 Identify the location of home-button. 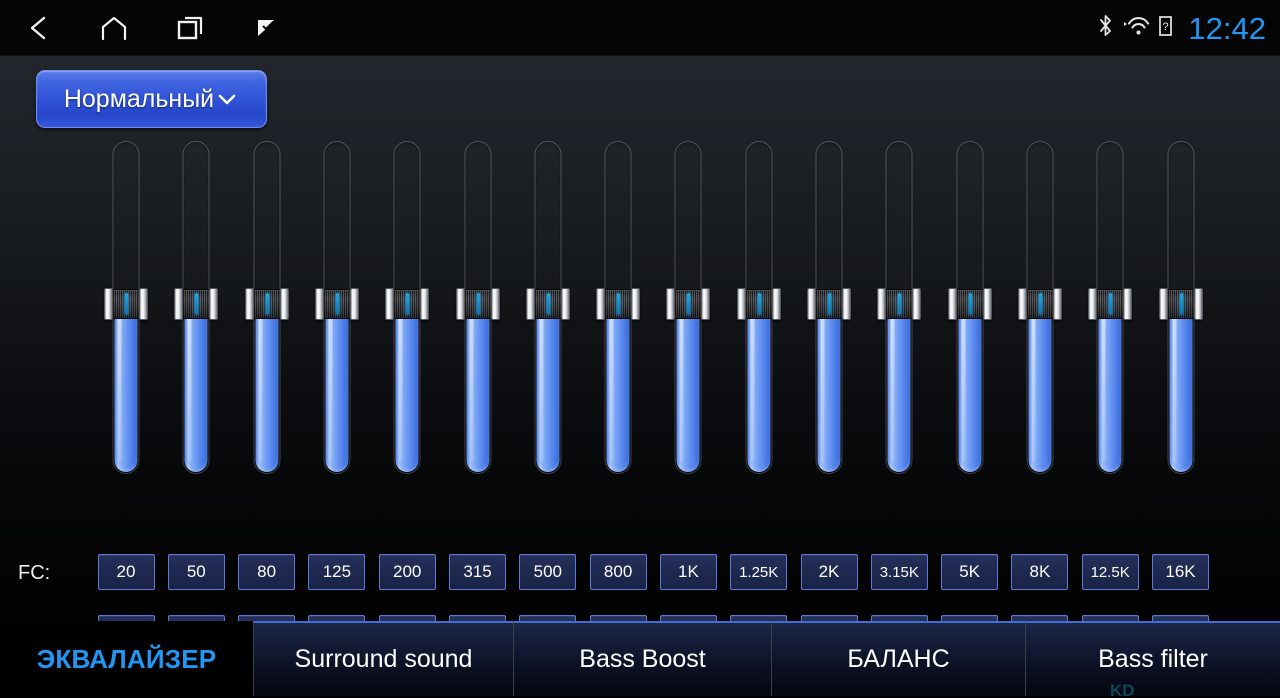
(114, 28).